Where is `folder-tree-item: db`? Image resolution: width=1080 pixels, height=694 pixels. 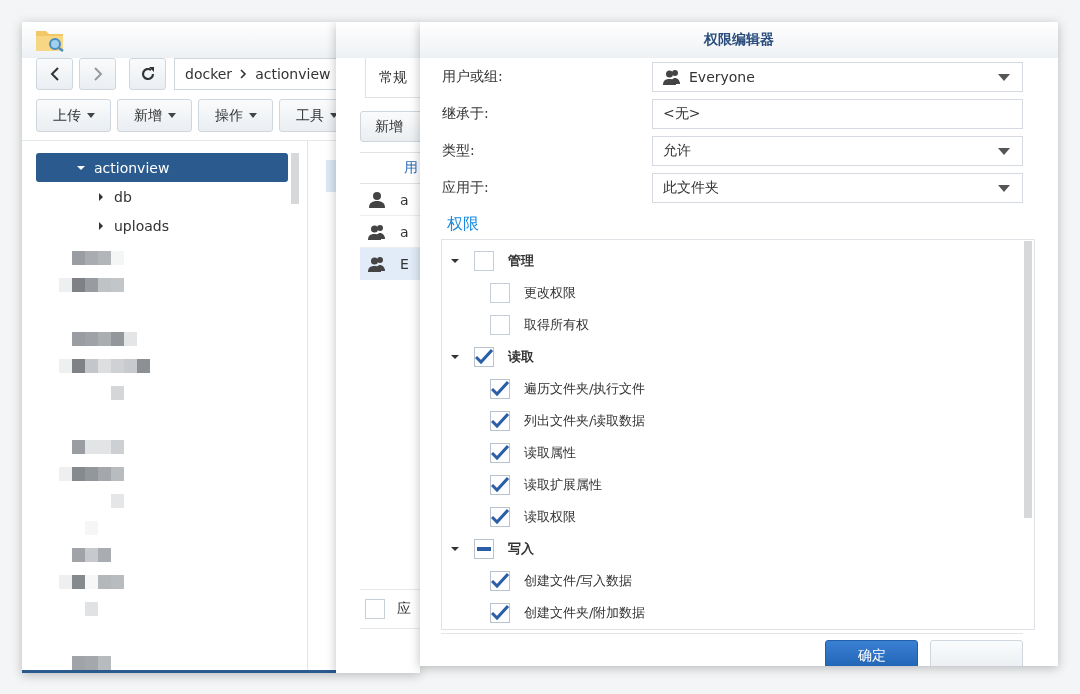
folder-tree-item: db is located at coordinates (162, 197).